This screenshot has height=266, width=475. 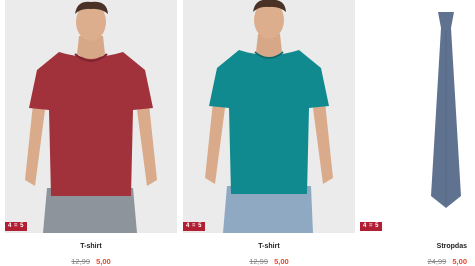 I want to click on product-name: Stropdas, so click(x=417, y=246).